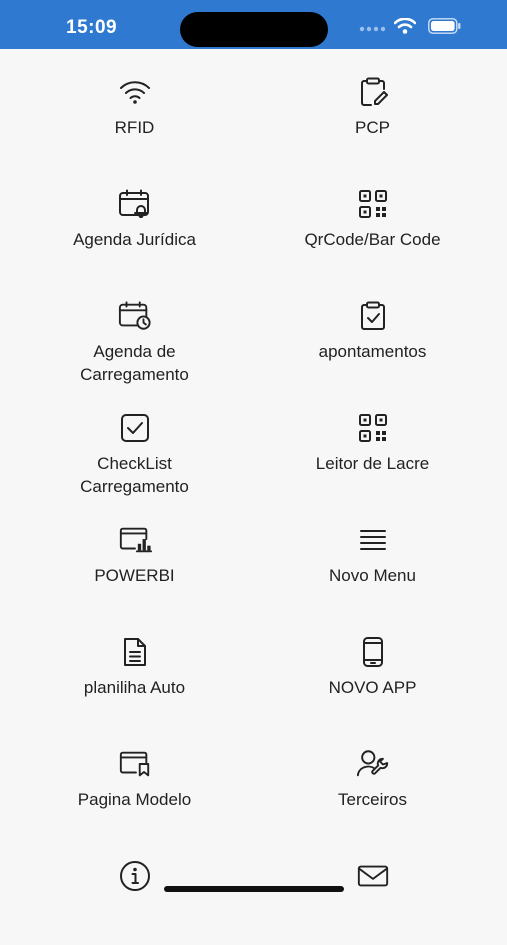 Image resolution: width=507 pixels, height=945 pixels. I want to click on calendar-bell-icon, so click(135, 204).